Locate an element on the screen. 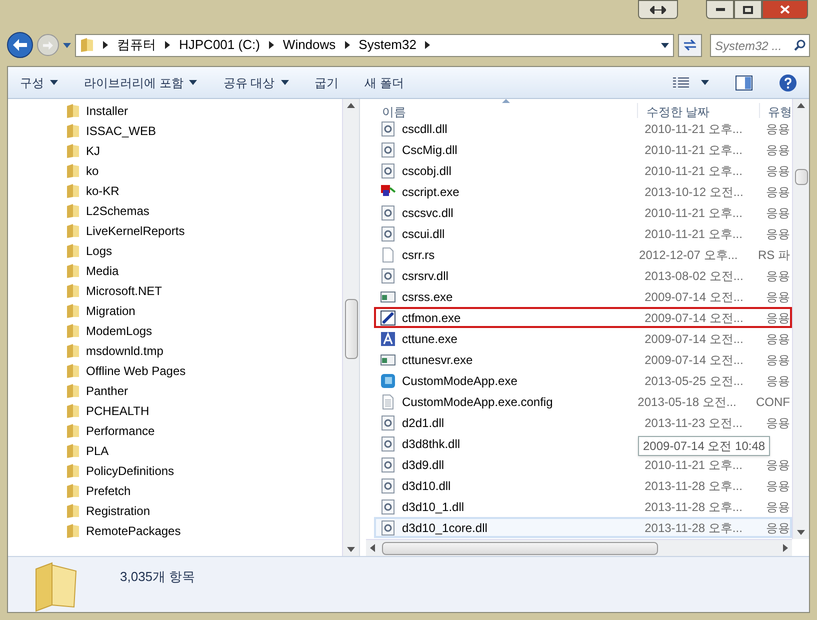 The width and height of the screenshot is (817, 620). view-button is located at coordinates (691, 82).